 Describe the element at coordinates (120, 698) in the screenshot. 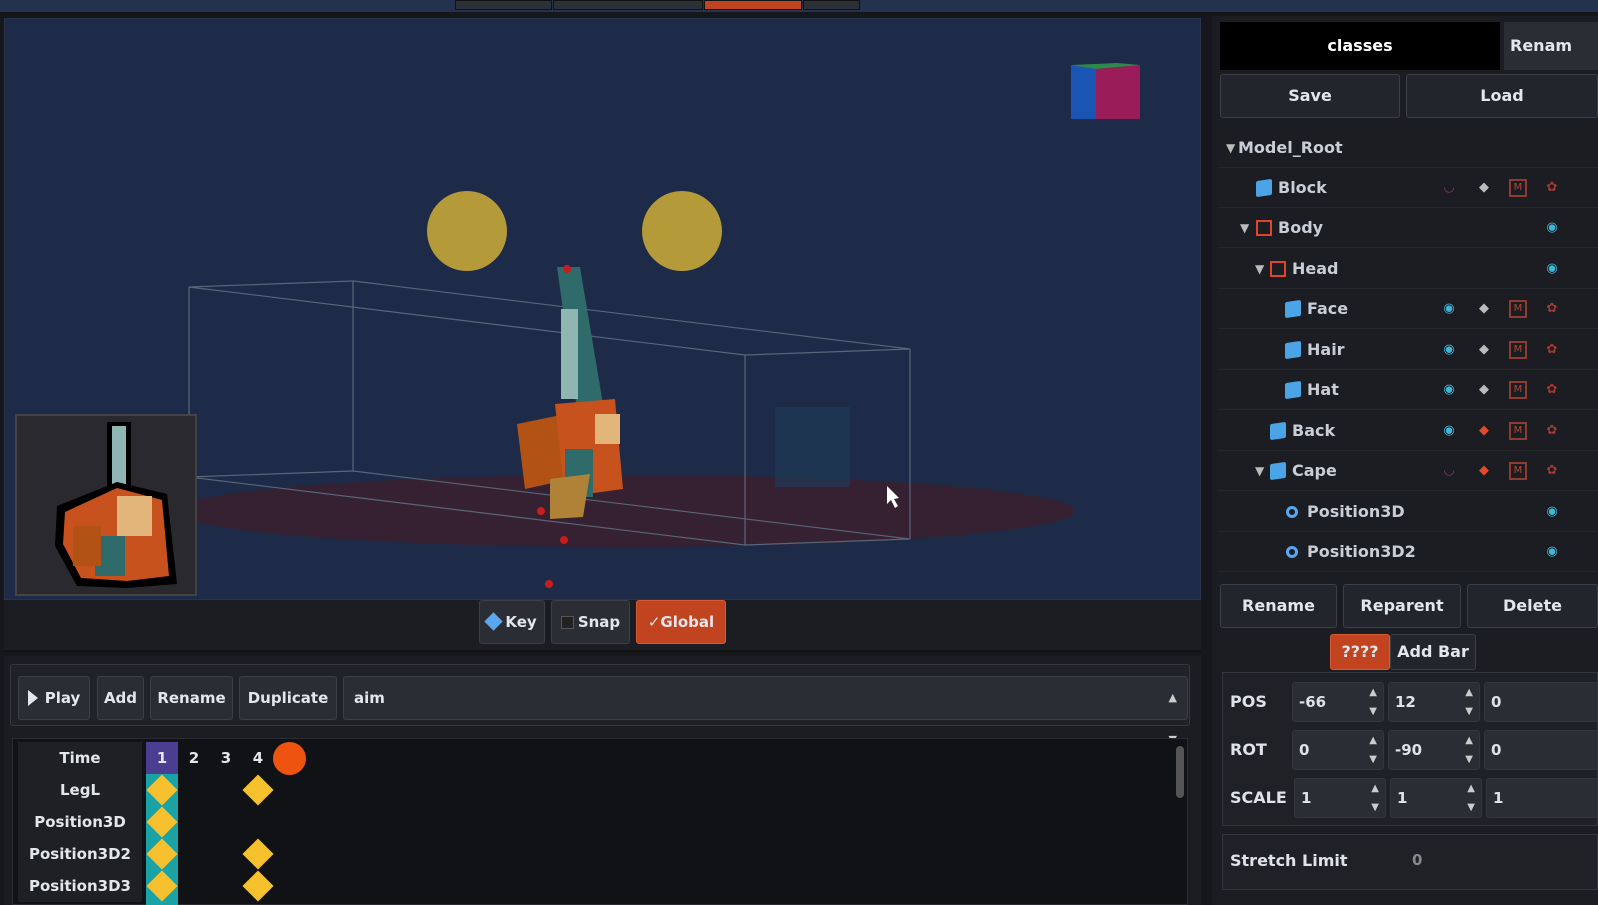

I see `add-animation-button: Add` at that location.